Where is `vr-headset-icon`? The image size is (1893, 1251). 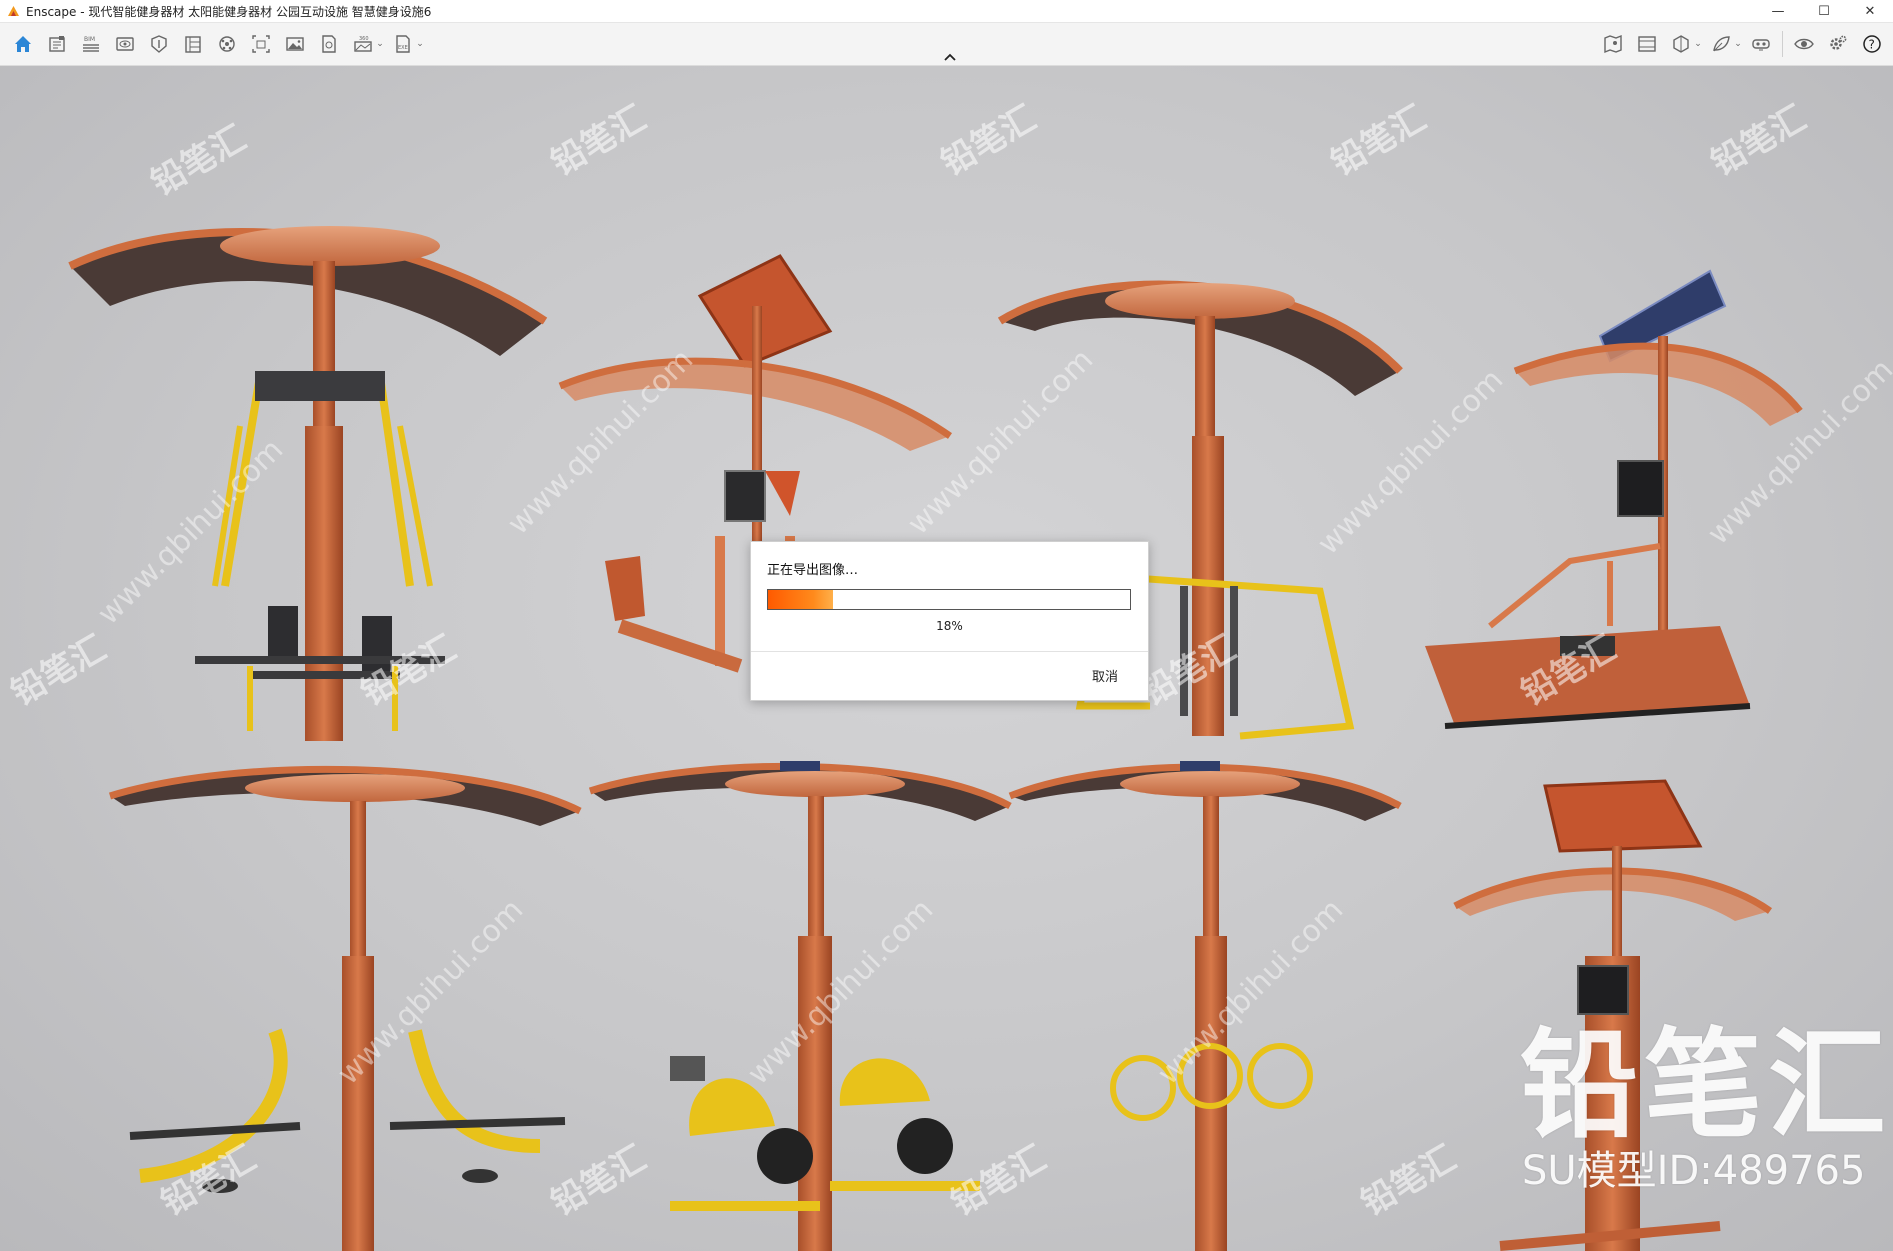 vr-headset-icon is located at coordinates (1761, 45).